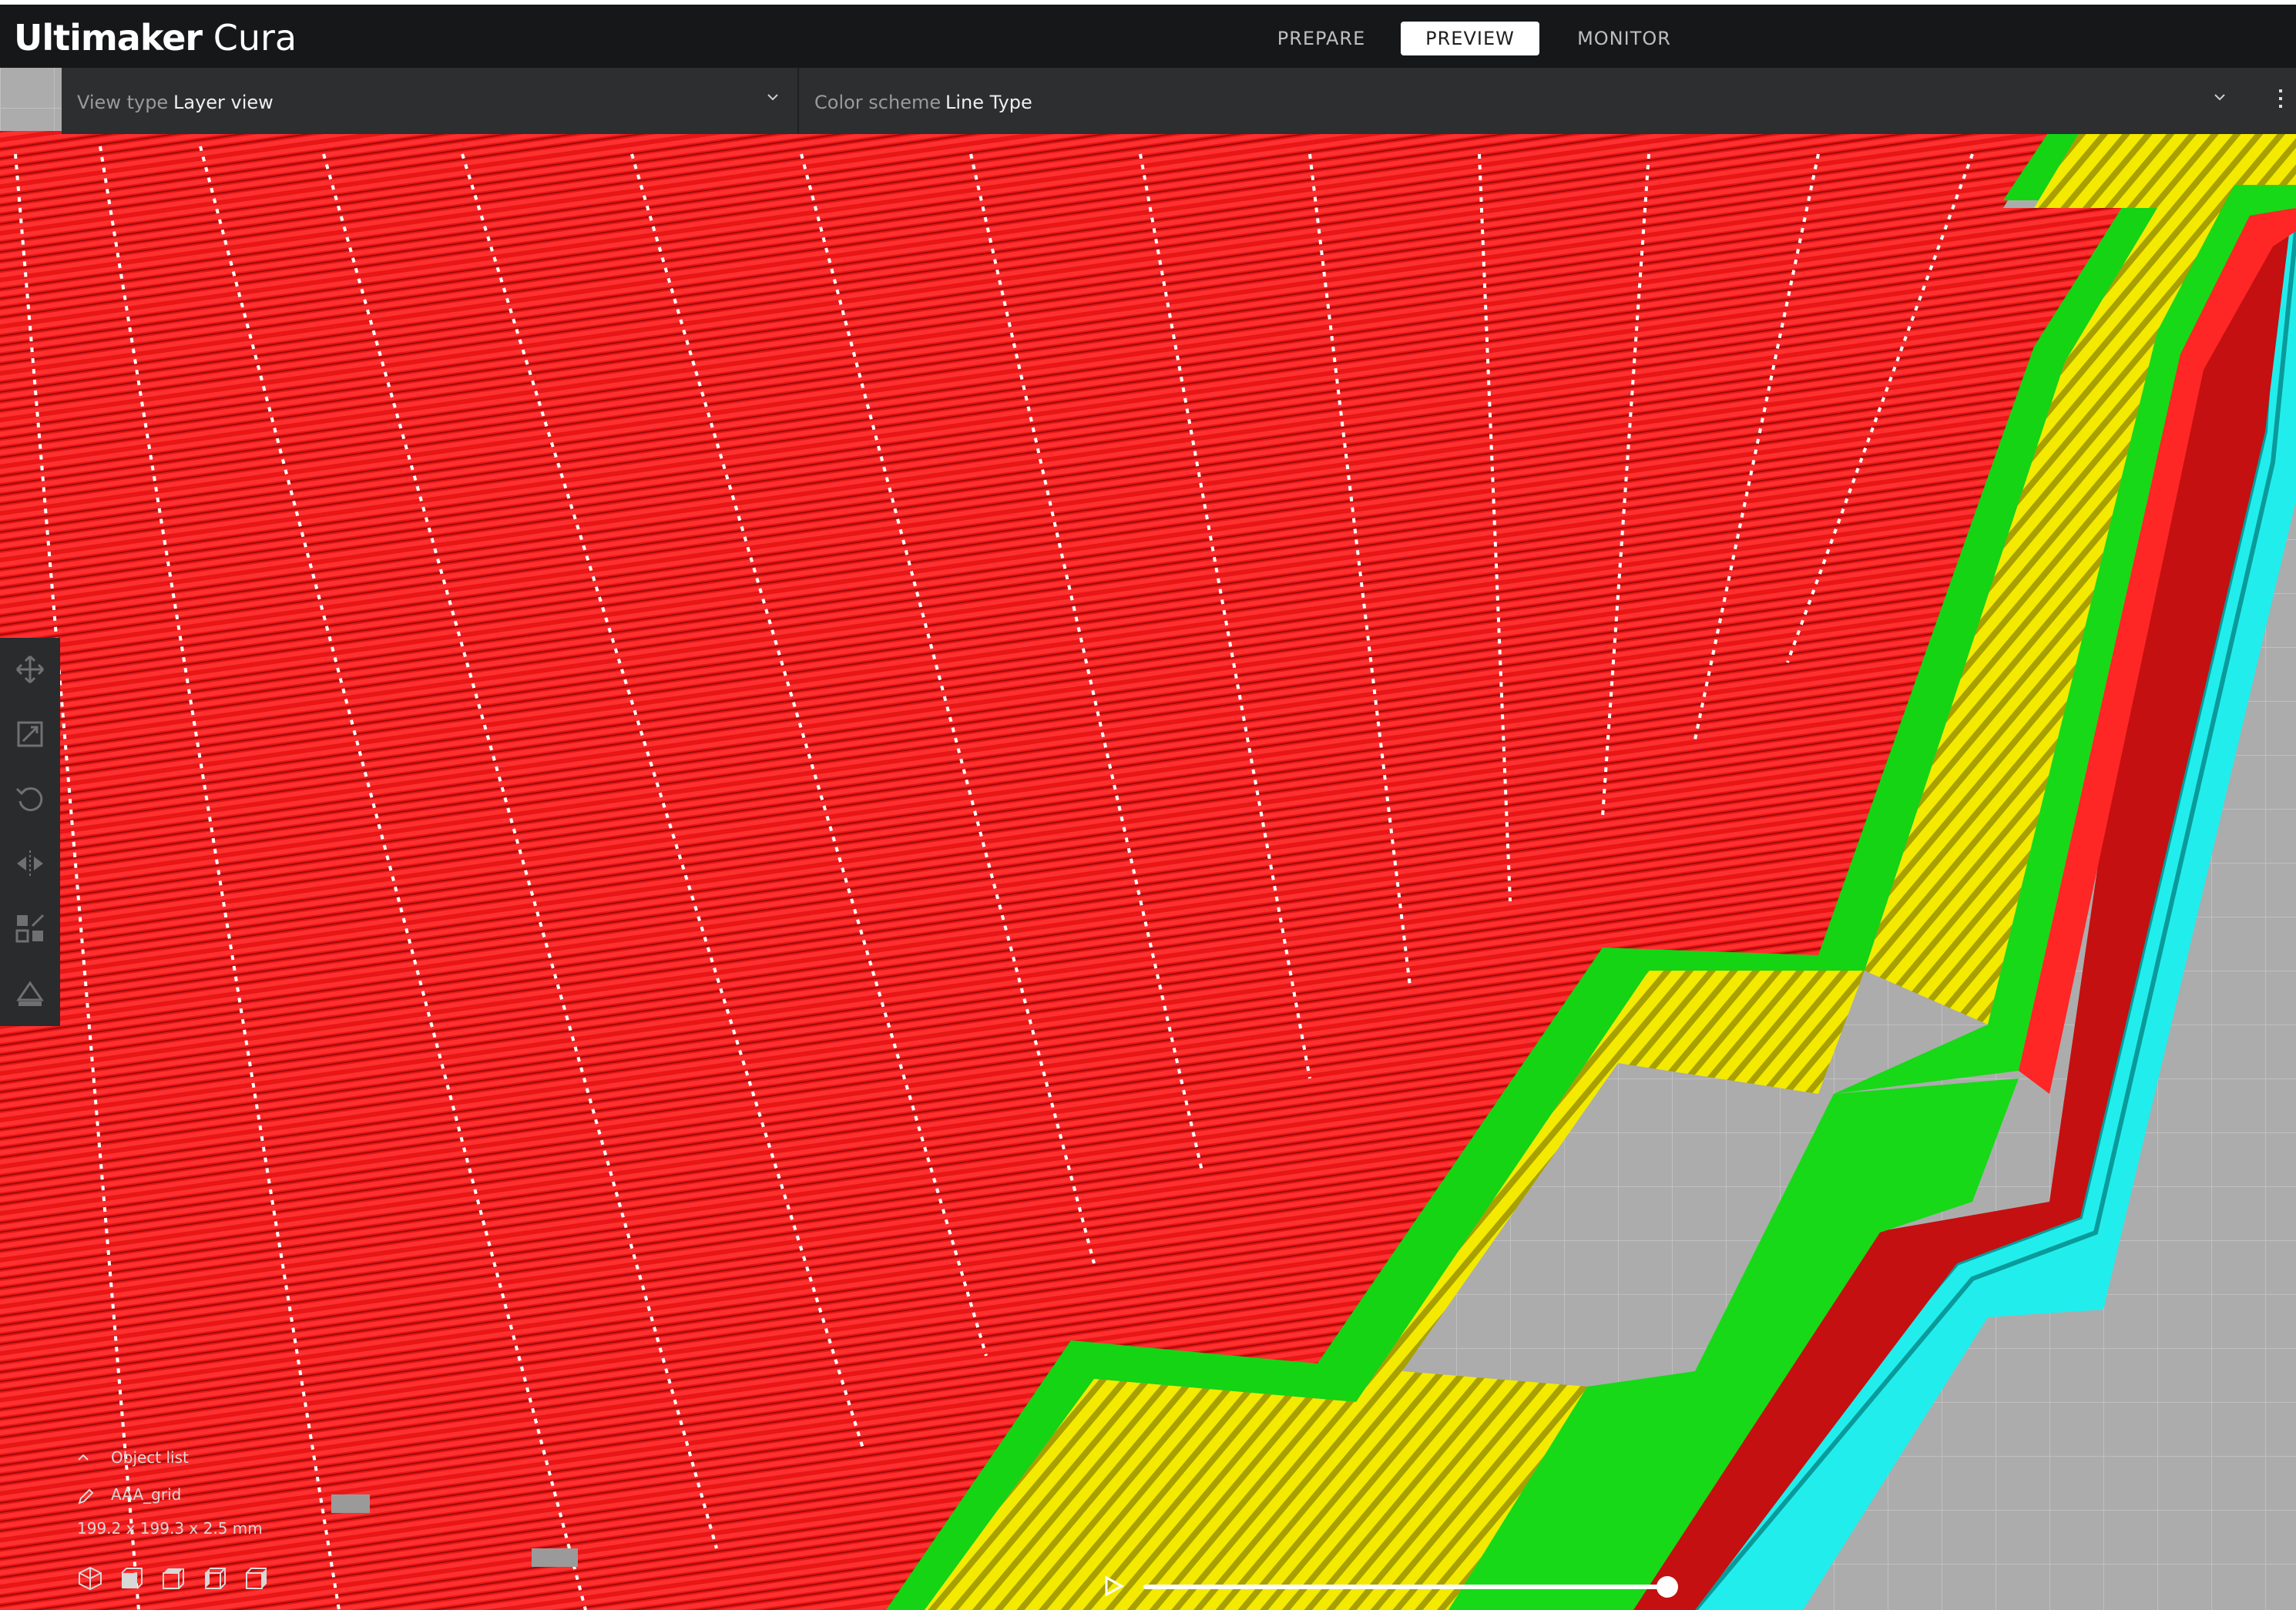  I want to click on object-dimensions: 199.2 x 199.3 x 2.5 mm, so click(170, 1528).